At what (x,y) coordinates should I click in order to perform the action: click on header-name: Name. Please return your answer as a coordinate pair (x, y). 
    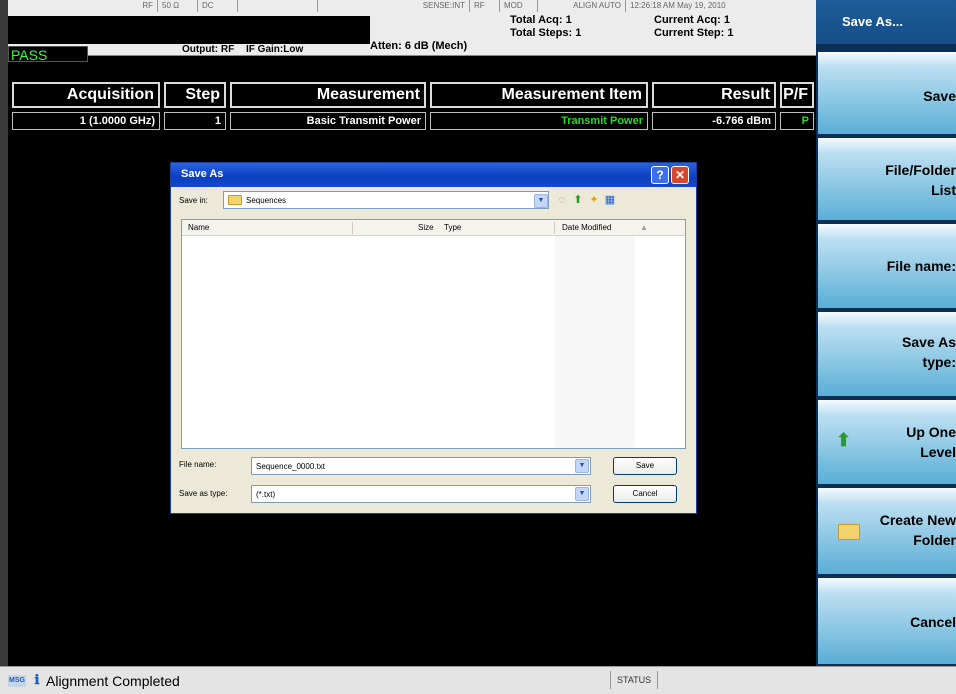
    Looking at the image, I should click on (198, 227).